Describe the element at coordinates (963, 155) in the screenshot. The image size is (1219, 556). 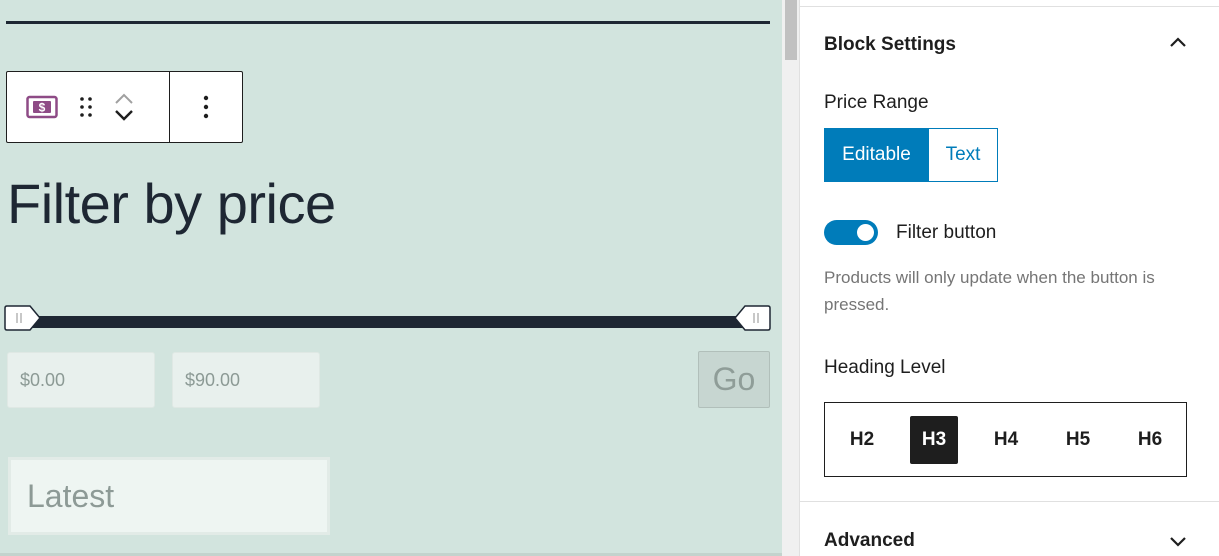
I see `price-range-text-button: Text` at that location.